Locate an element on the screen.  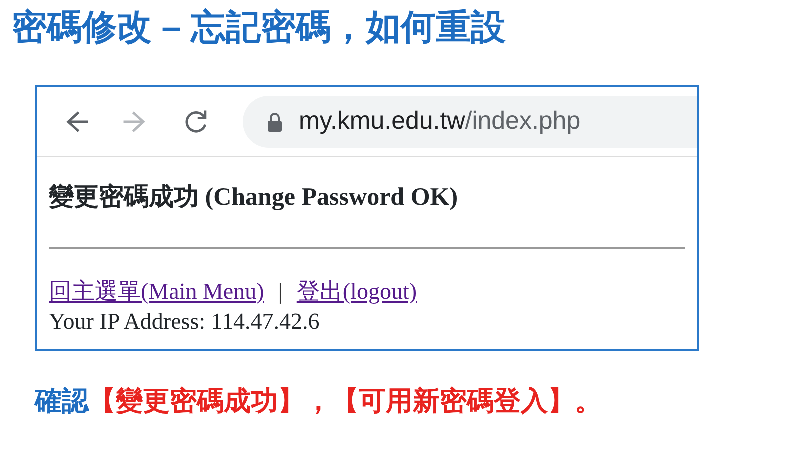
ip-address-text: Your IP Address: 114.47.42.6 is located at coordinates (185, 321).